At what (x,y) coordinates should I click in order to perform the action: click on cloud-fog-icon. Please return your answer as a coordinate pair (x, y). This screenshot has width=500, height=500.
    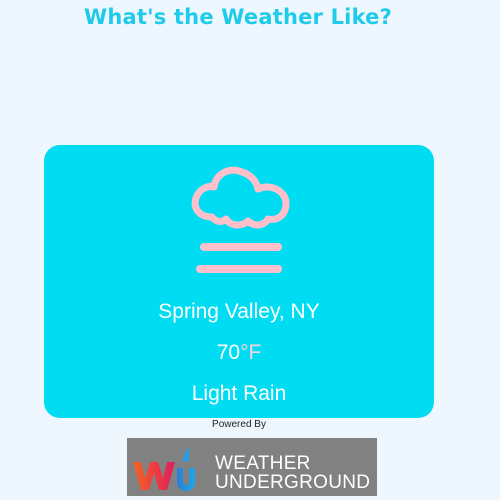
    Looking at the image, I should click on (240, 219).